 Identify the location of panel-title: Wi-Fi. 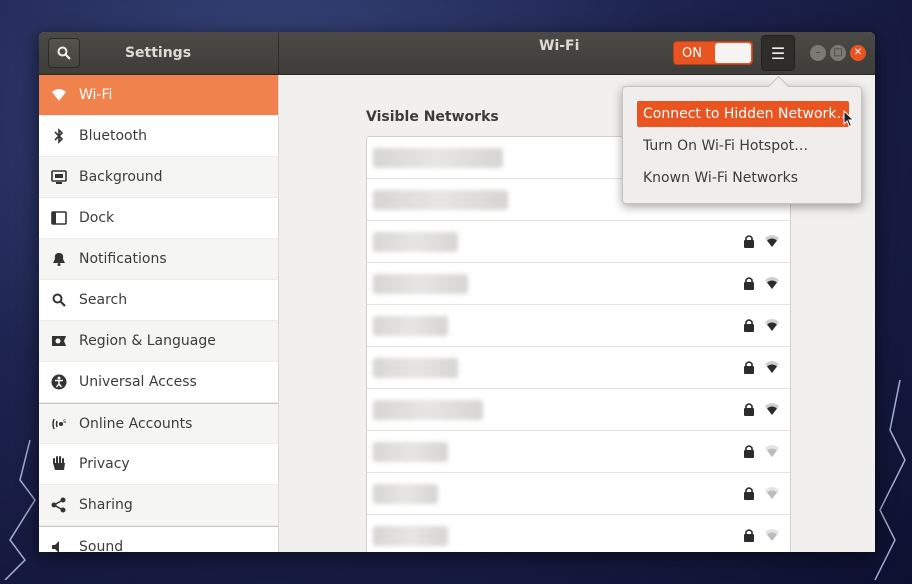
(559, 46).